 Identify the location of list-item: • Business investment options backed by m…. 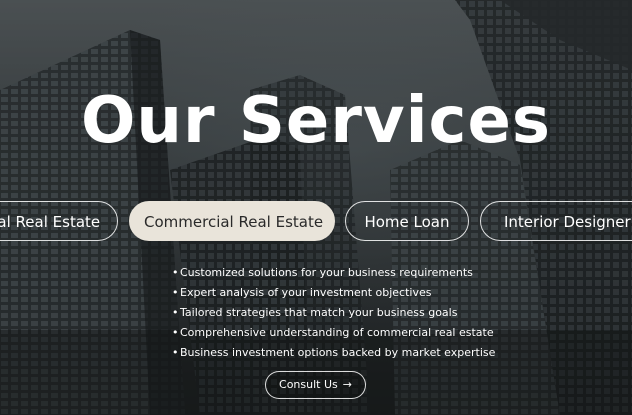
(333, 353).